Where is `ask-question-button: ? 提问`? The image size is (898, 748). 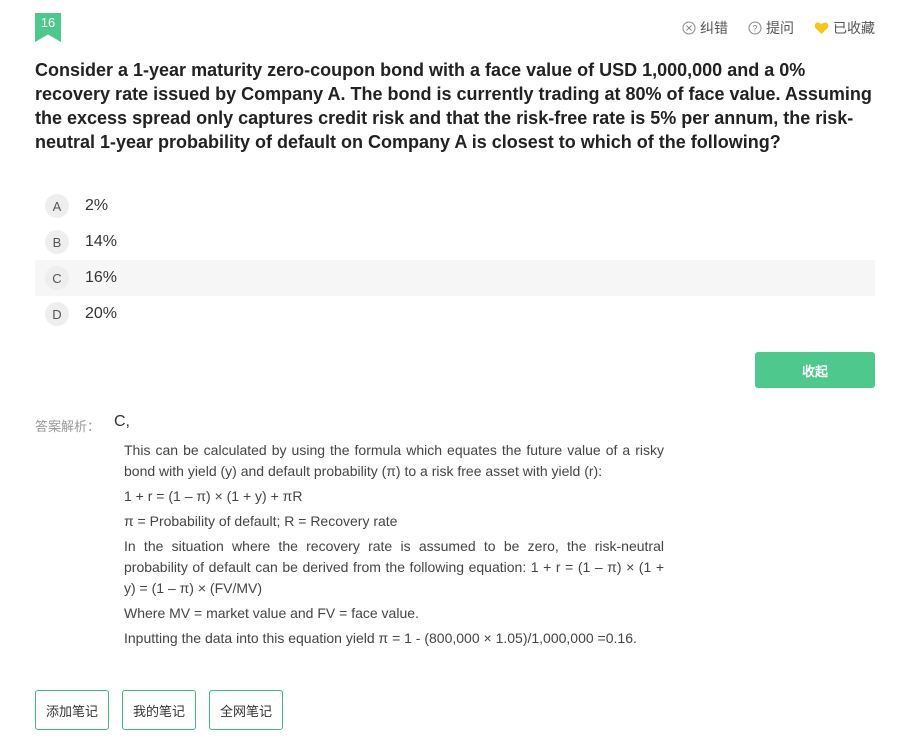 ask-question-button: ? 提问 is located at coordinates (771, 28).